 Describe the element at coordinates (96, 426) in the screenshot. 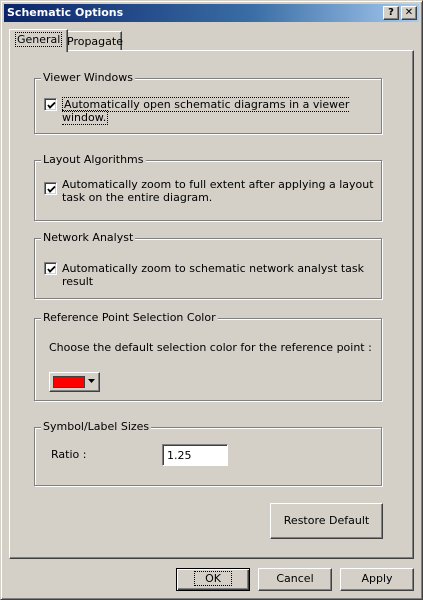

I see `group-symbol-label-title: Symbol/Label Sizes` at that location.